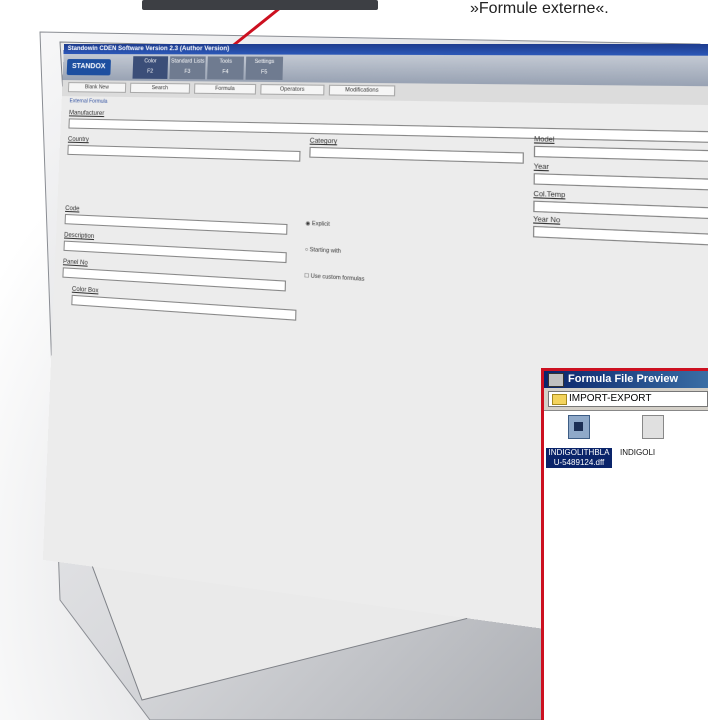 The width and height of the screenshot is (708, 720). I want to click on code-field, so click(176, 224).